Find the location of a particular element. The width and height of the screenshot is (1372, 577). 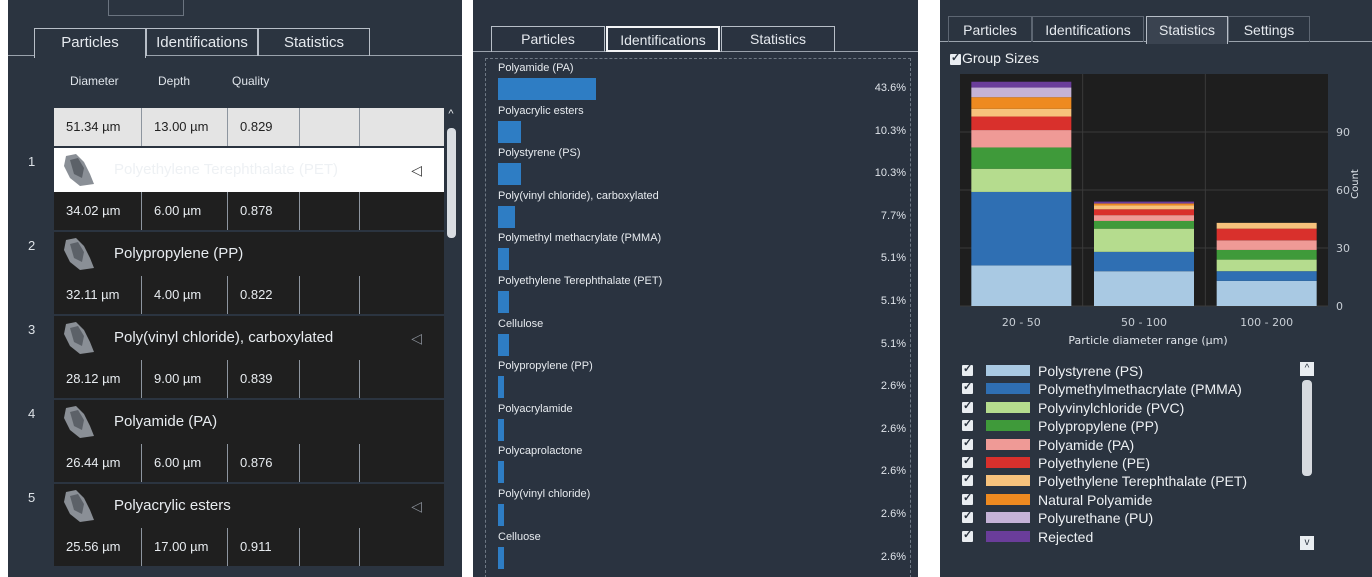

legend-item: Polyethylene (PE) is located at coordinates (1140, 463).